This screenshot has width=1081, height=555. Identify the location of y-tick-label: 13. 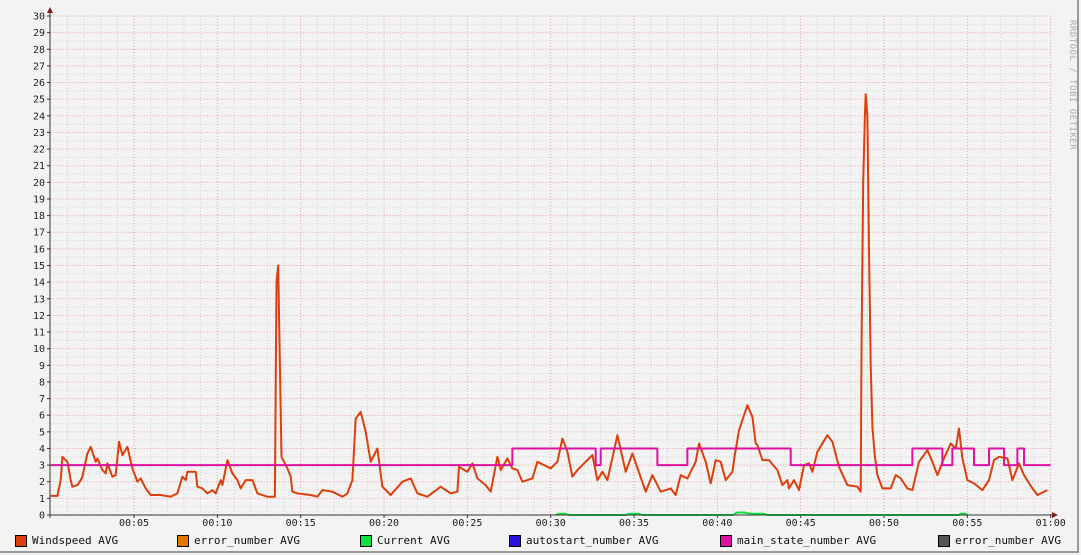
(39, 299).